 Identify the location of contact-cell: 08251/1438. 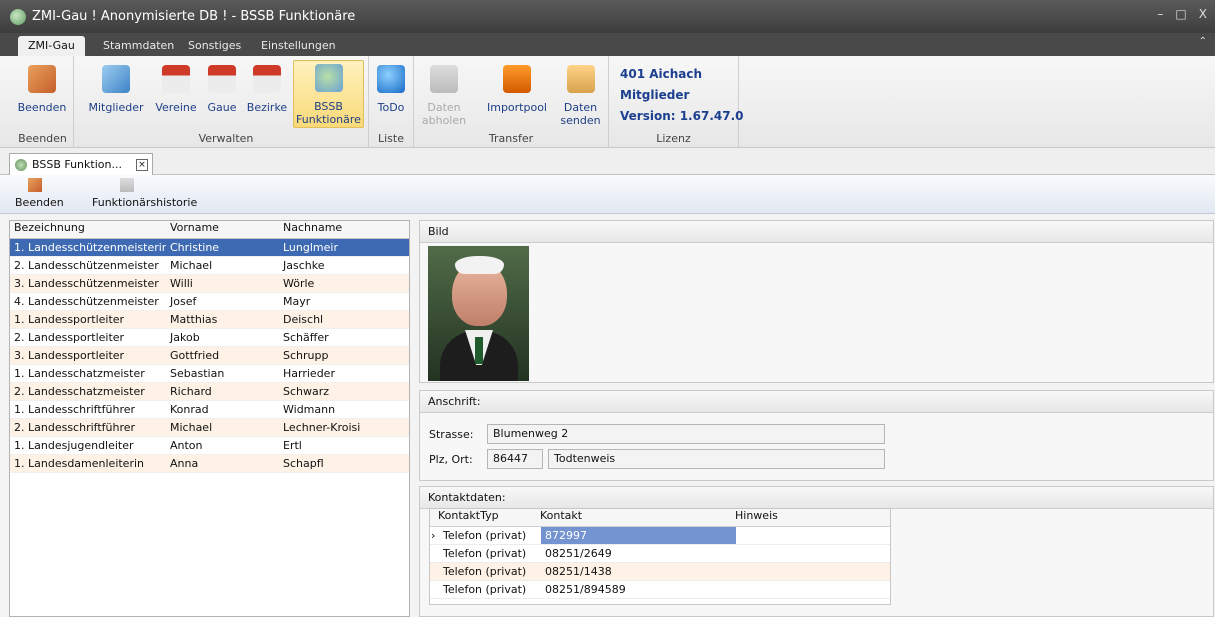
(578, 571).